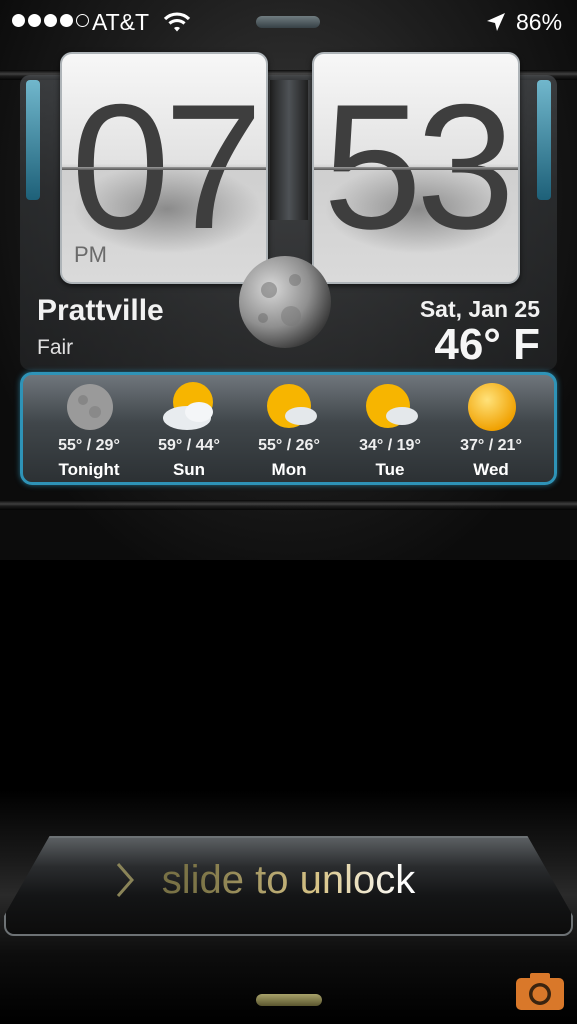 This screenshot has width=577, height=1024. Describe the element at coordinates (121, 22) in the screenshot. I see `carrier-name: AT&T` at that location.